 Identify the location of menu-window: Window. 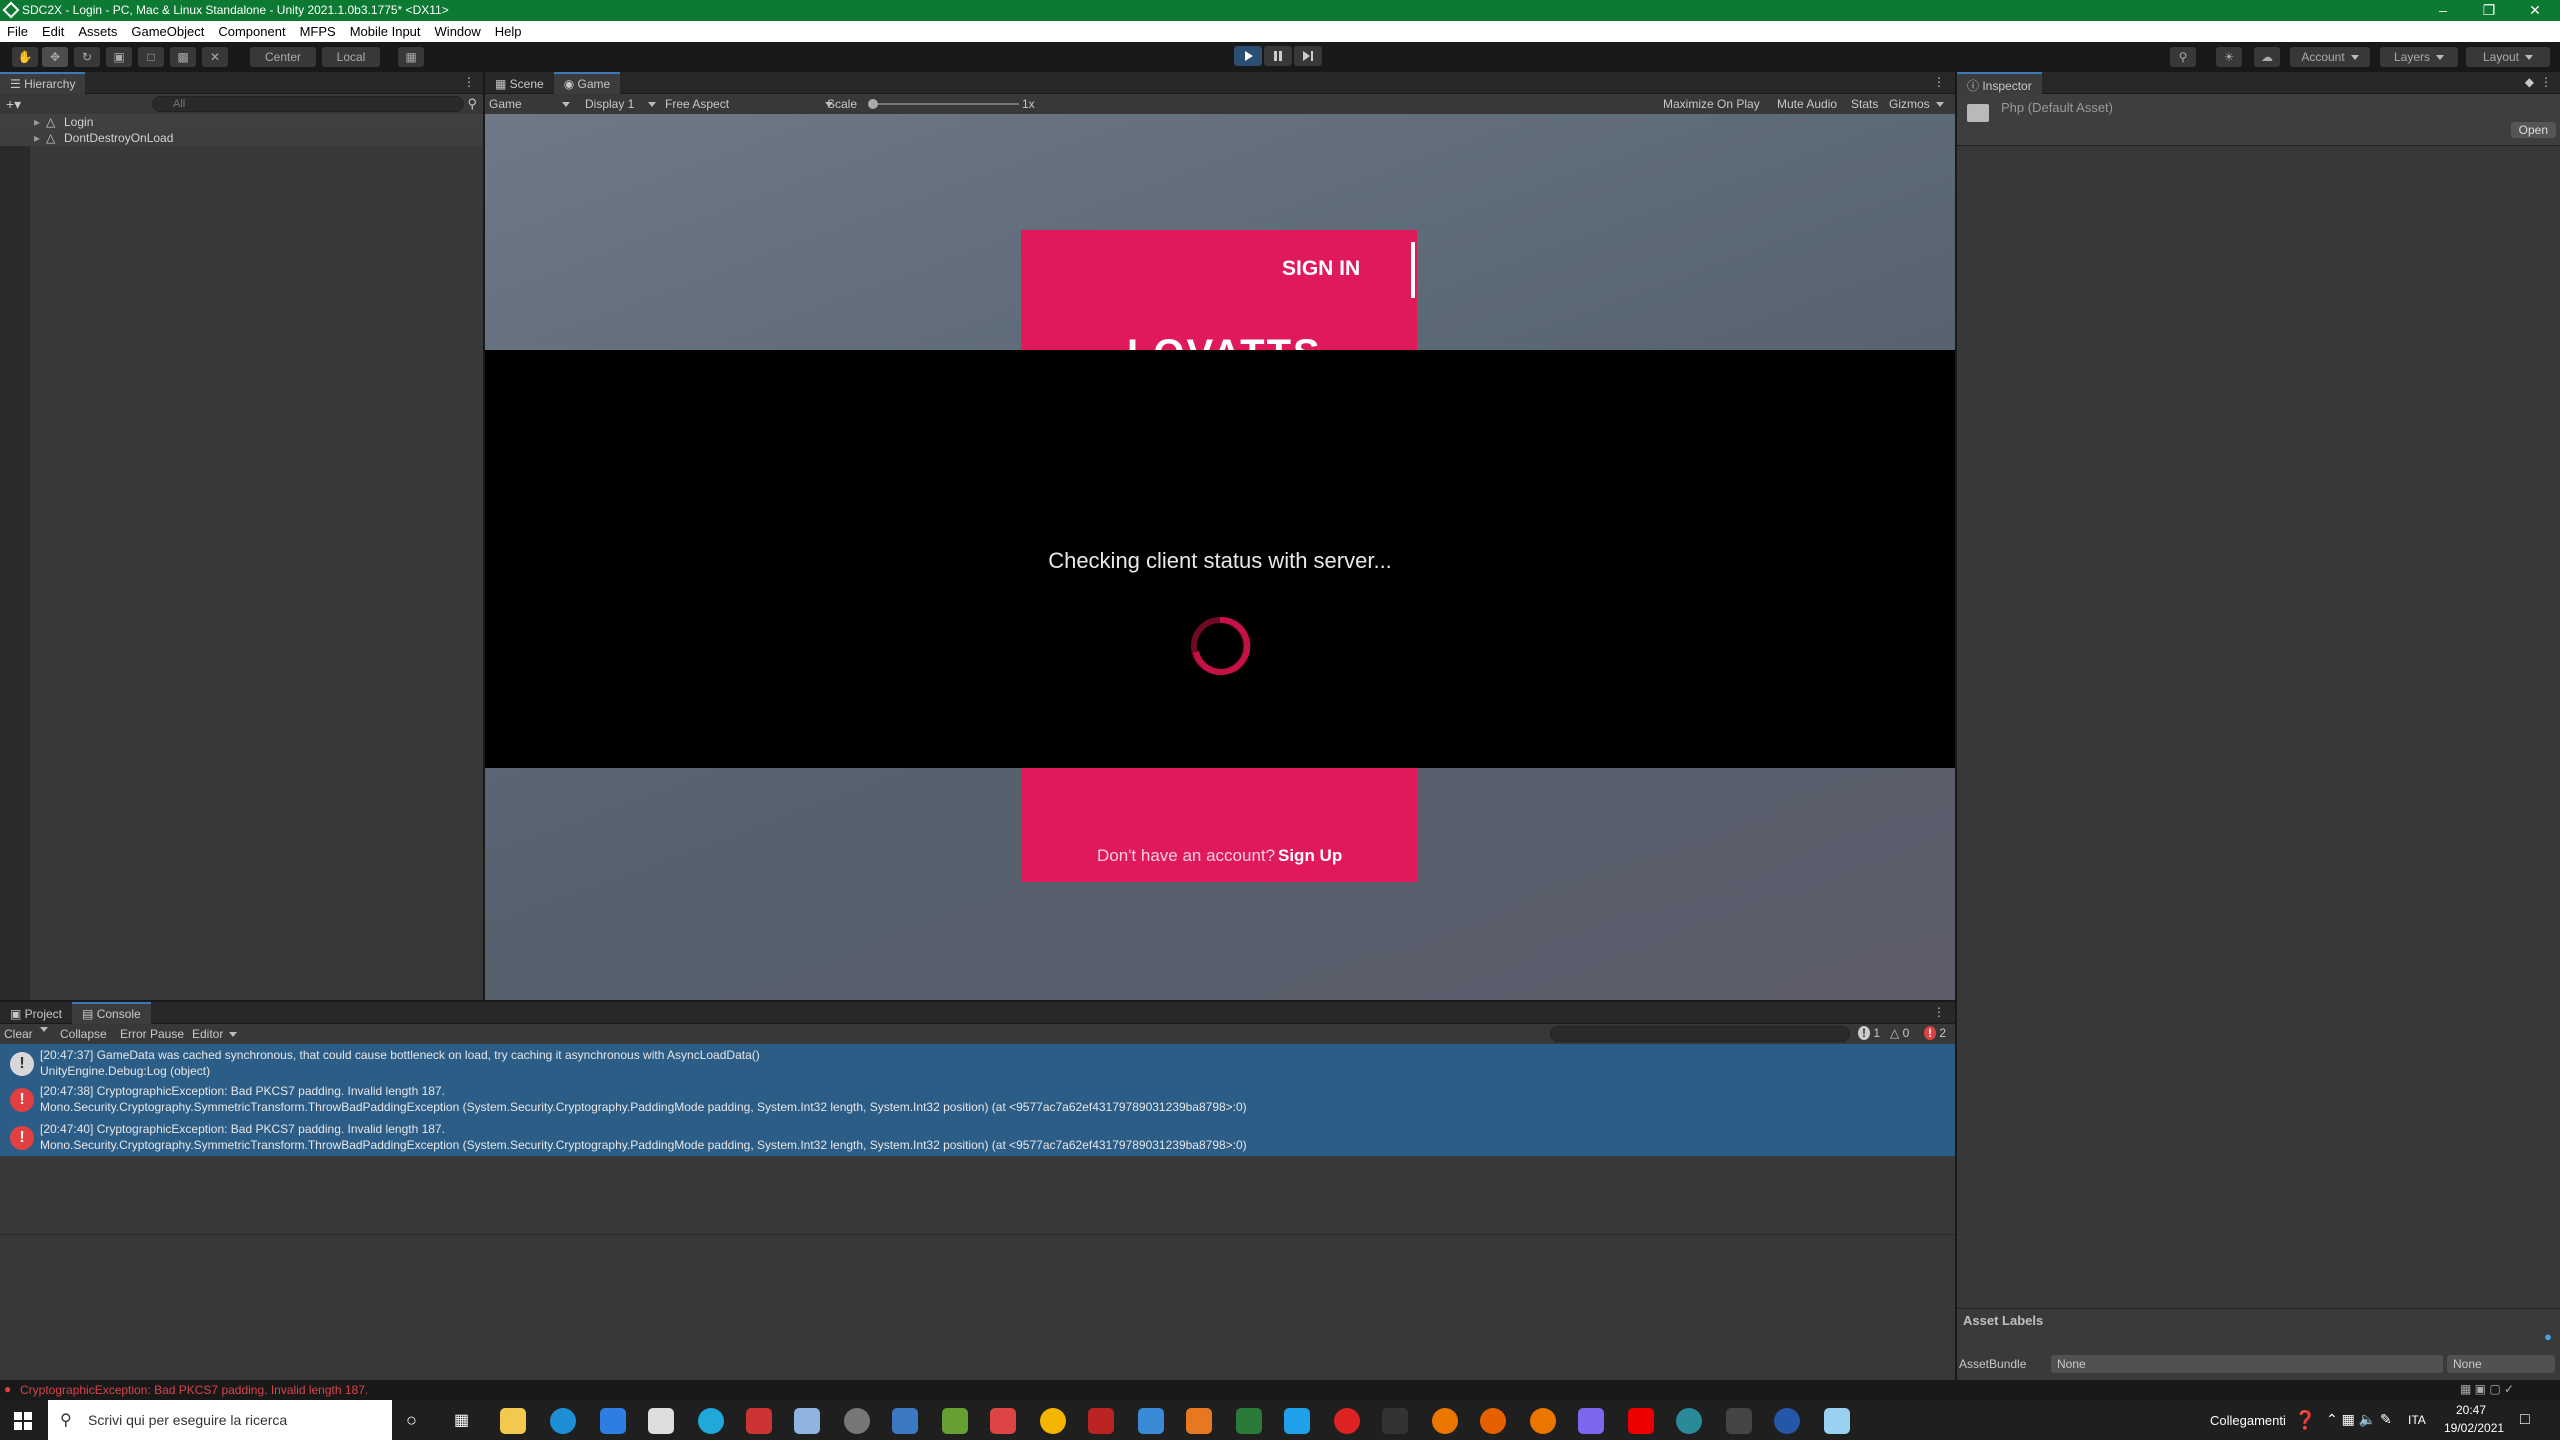
(458, 30).